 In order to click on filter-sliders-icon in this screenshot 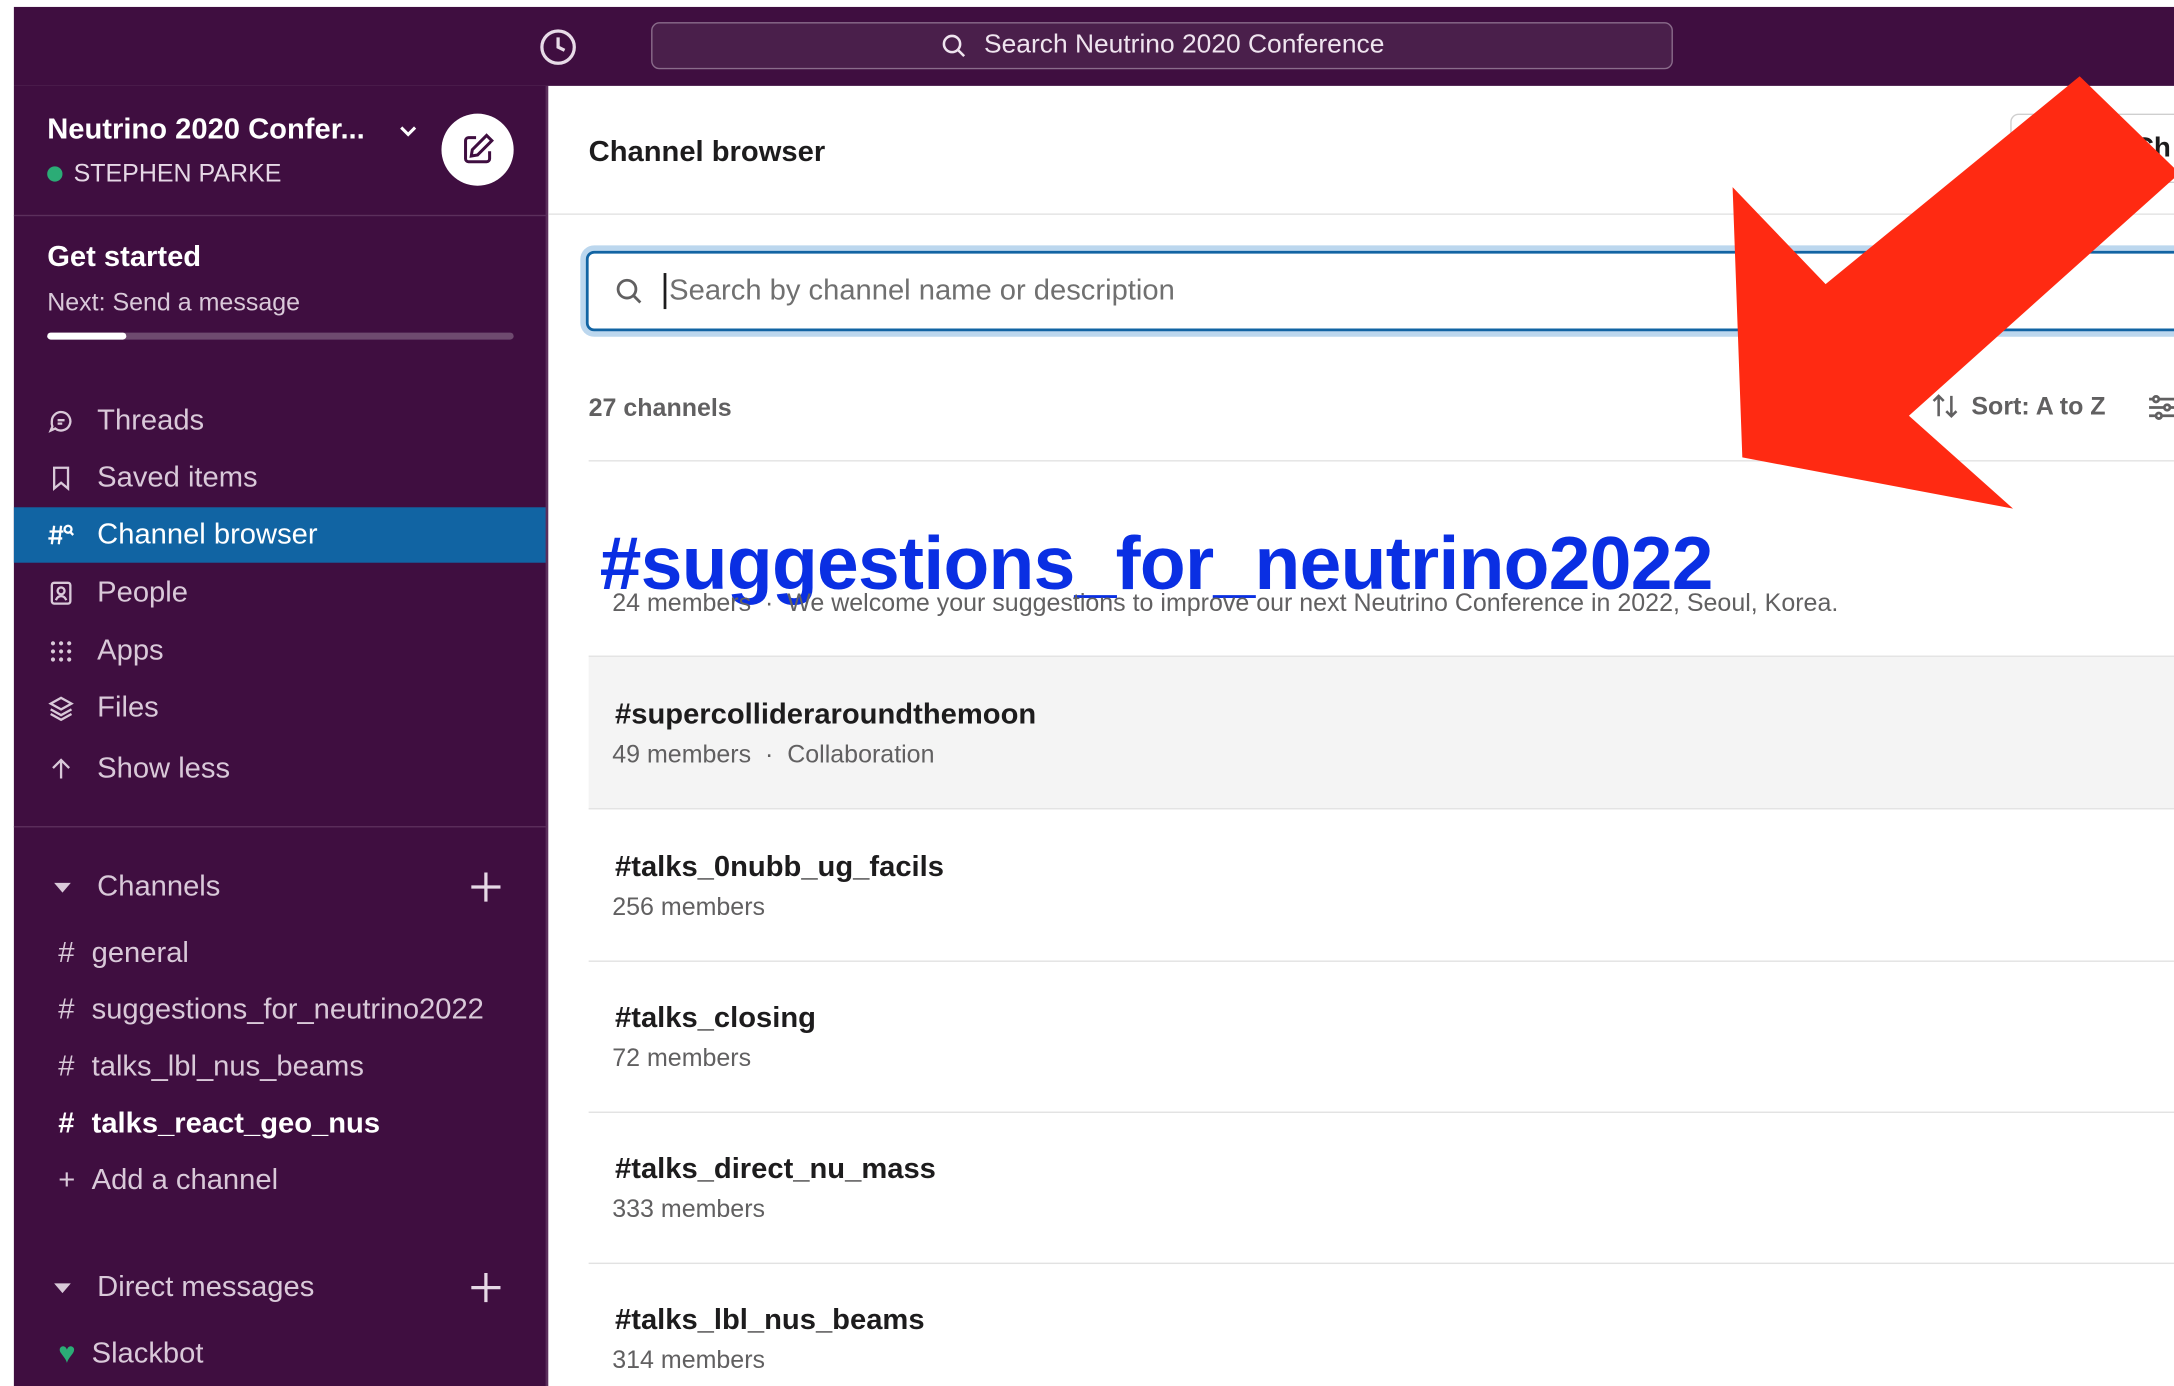, I will do `click(2159, 407)`.